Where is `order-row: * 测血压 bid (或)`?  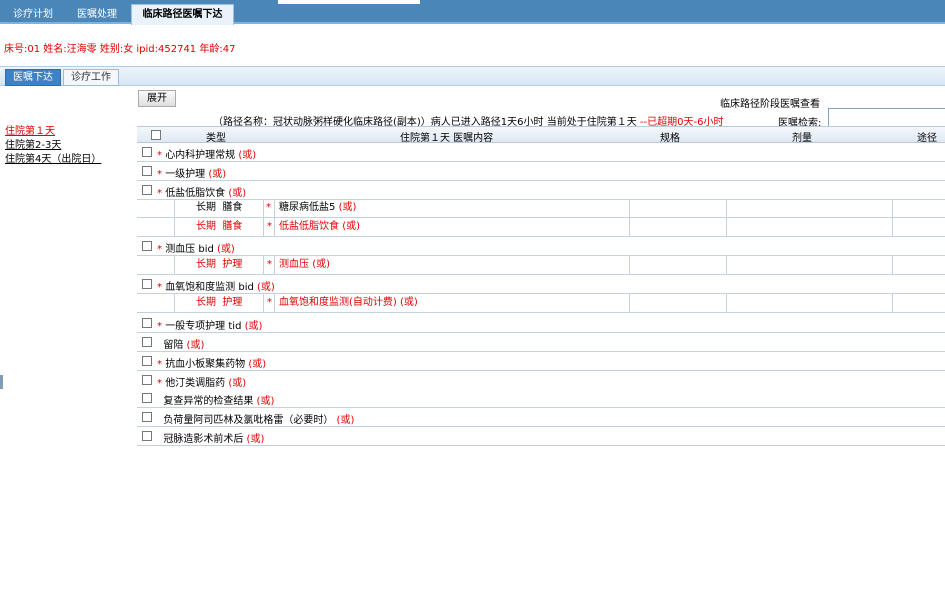
order-row: * 测血压 bid (或) is located at coordinates (541, 246).